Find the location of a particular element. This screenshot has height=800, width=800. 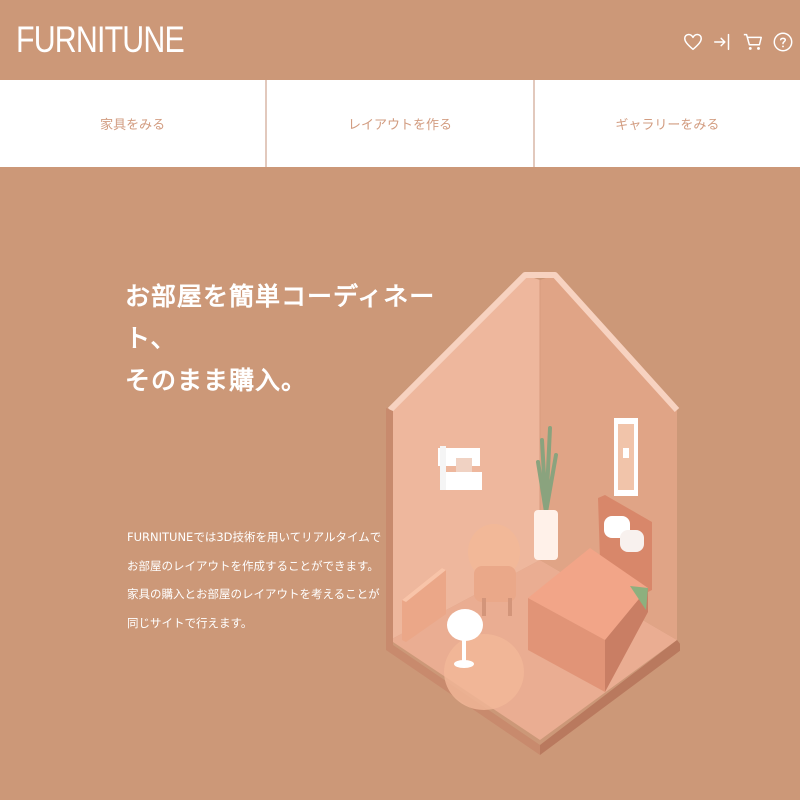

nav-item-layout: レイアウトを作る is located at coordinates (401, 123).